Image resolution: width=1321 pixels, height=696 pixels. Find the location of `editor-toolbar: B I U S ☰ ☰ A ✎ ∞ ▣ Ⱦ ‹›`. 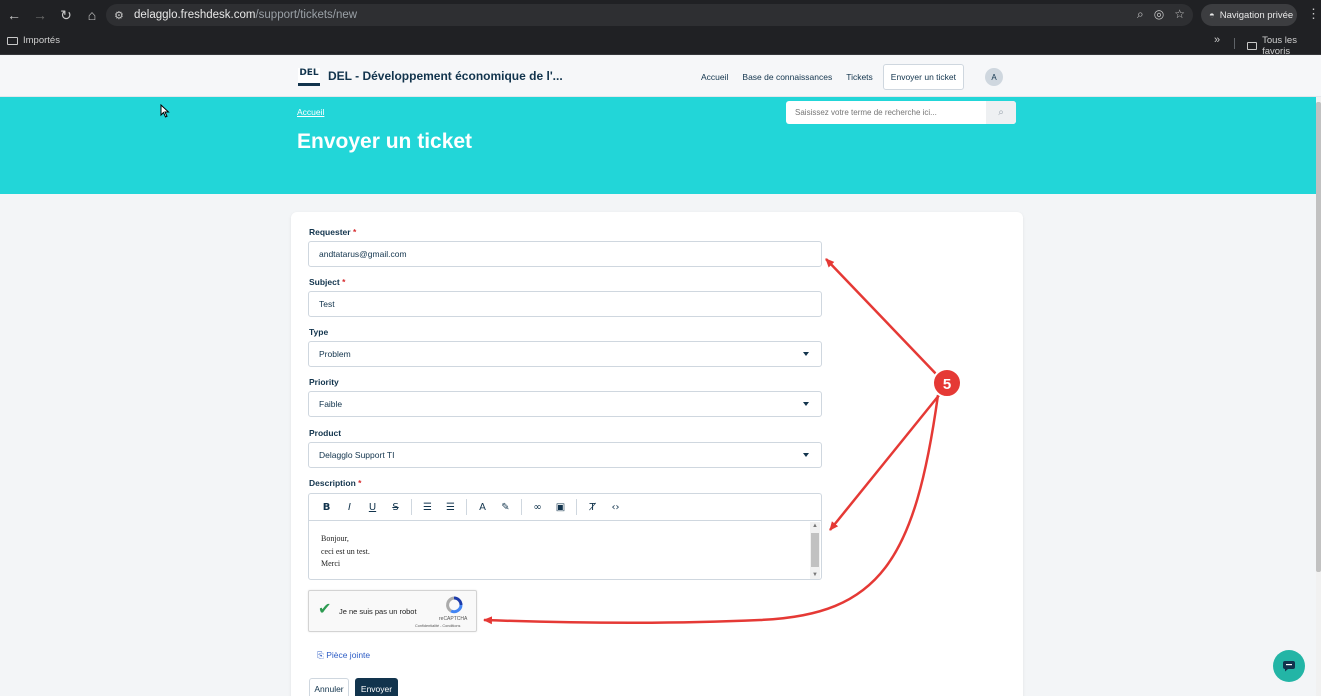

editor-toolbar: B I U S ☰ ☰ A ✎ ∞ ▣ Ⱦ ‹› is located at coordinates (565, 506).